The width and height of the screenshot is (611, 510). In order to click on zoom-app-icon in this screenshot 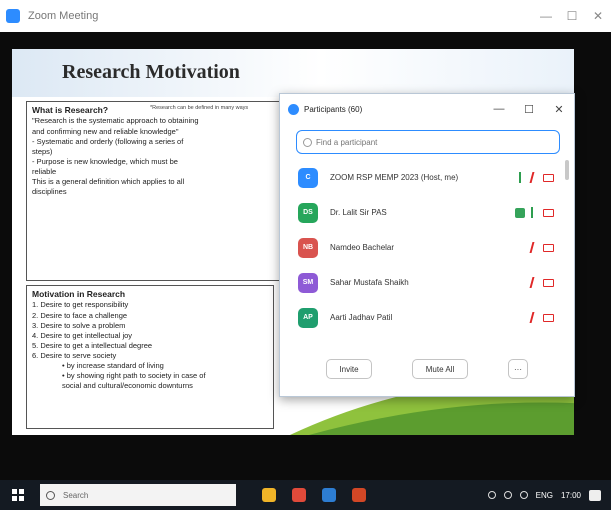, I will do `click(13, 16)`.